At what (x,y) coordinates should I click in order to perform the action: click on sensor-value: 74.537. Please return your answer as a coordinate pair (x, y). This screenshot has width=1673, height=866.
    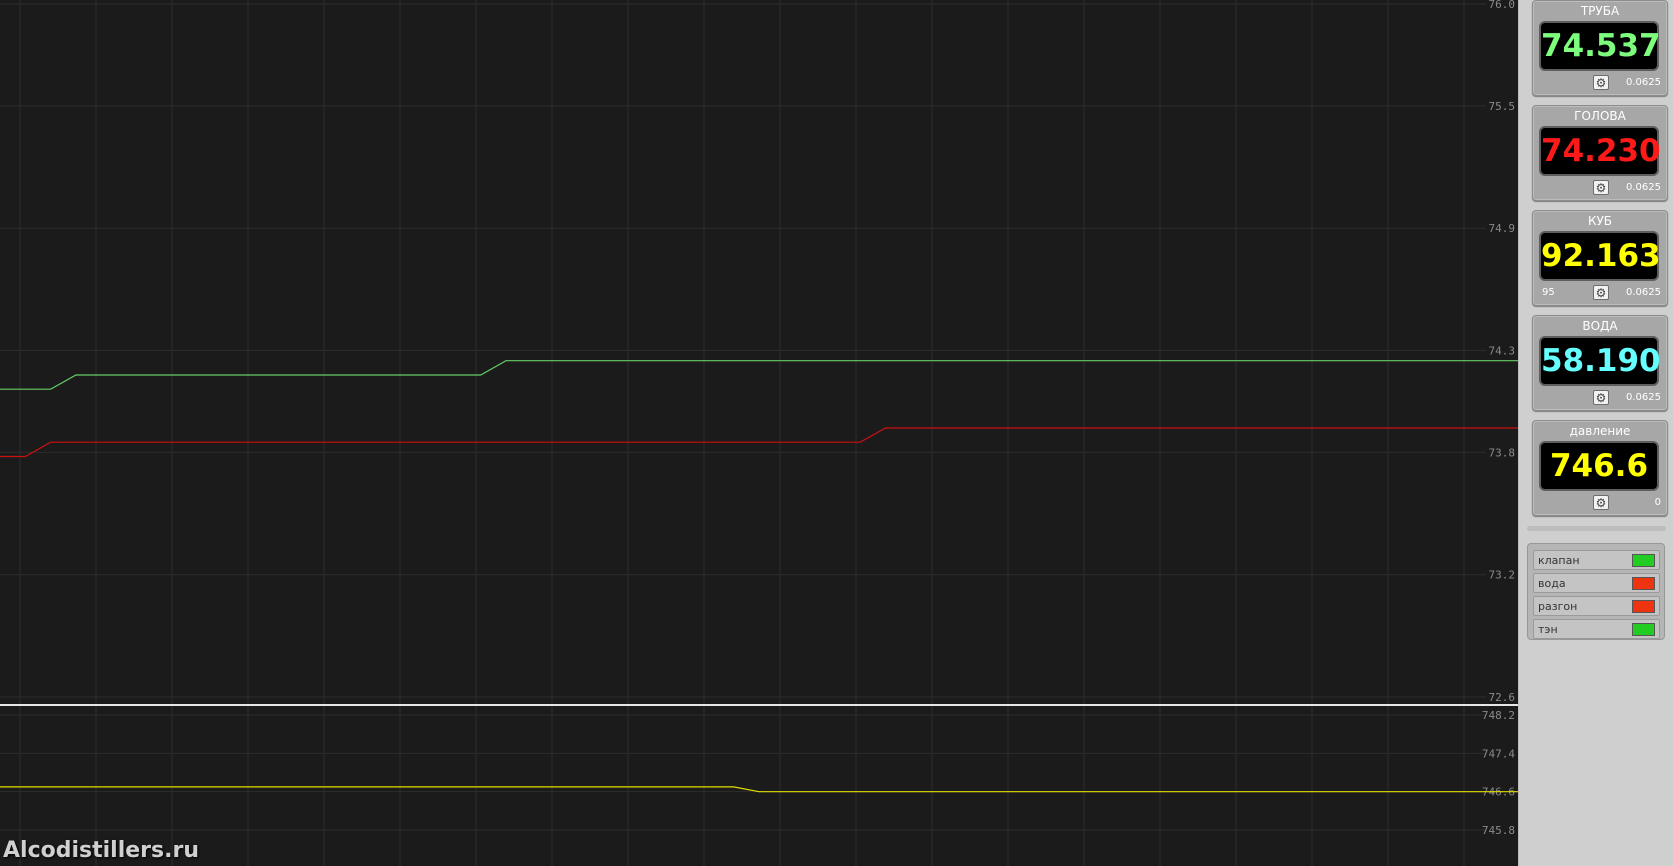
    Looking at the image, I should click on (1600, 46).